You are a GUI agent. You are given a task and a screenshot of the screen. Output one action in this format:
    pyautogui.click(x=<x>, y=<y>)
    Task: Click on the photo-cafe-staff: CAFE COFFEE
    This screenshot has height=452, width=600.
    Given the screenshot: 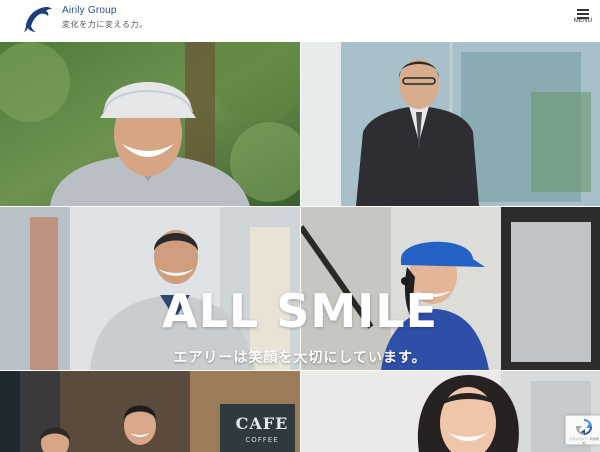 What is the action you would take?
    pyautogui.click(x=150, y=411)
    